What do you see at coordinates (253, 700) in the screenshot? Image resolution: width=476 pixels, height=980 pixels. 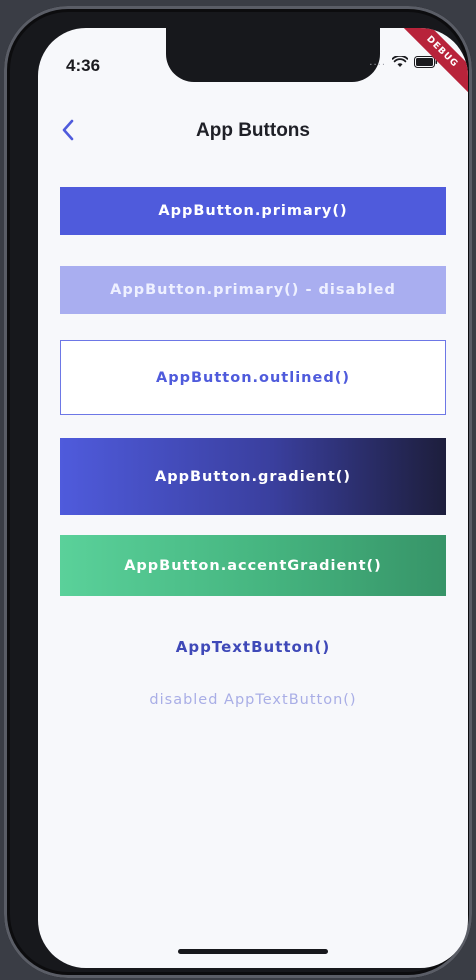 I see `disabled-text-button: disabled AppTextButton()` at bounding box center [253, 700].